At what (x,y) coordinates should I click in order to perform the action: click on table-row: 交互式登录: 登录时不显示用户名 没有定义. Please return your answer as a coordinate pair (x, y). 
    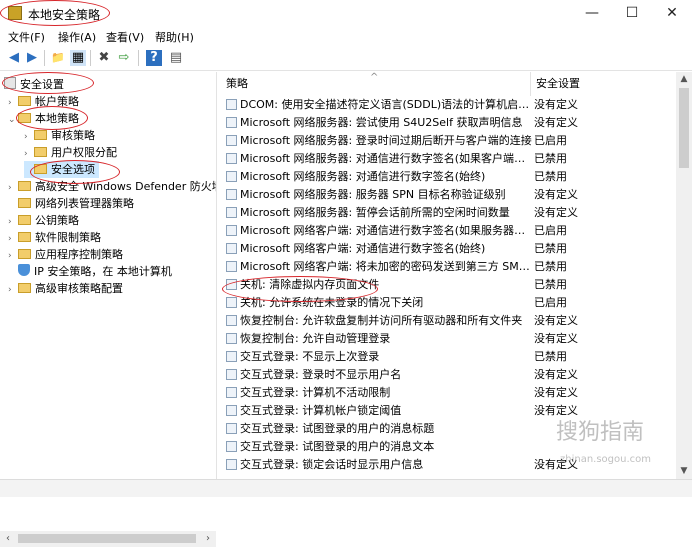
    Looking at the image, I should click on (448, 375).